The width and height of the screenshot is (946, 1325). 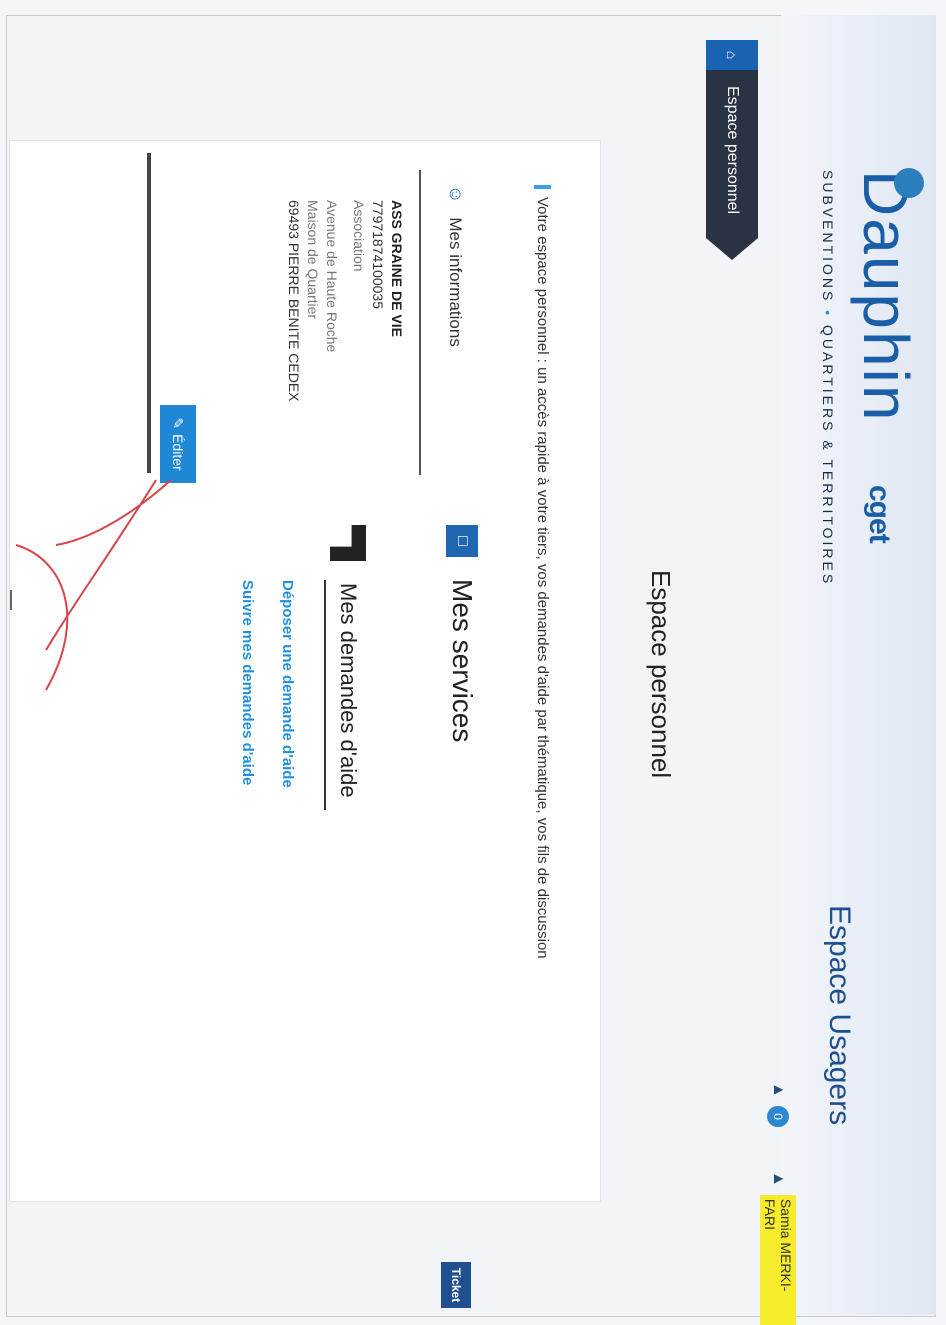 I want to click on handwritten-annotation, so click(x=91, y=585).